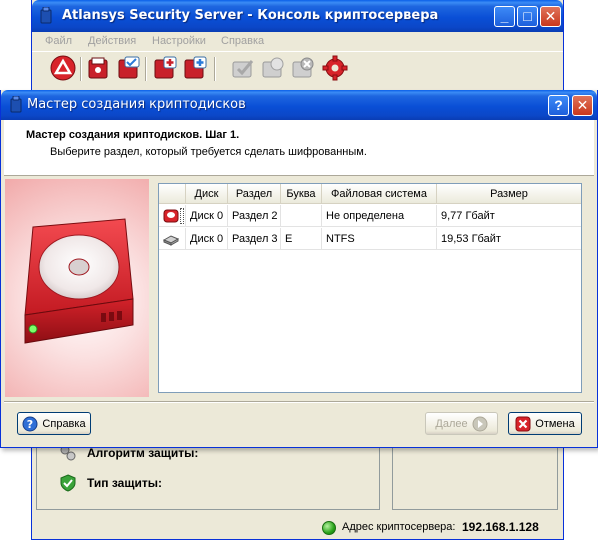 Image resolution: width=598 pixels, height=540 pixels. What do you see at coordinates (243, 68) in the screenshot?
I see `verify-icon` at bounding box center [243, 68].